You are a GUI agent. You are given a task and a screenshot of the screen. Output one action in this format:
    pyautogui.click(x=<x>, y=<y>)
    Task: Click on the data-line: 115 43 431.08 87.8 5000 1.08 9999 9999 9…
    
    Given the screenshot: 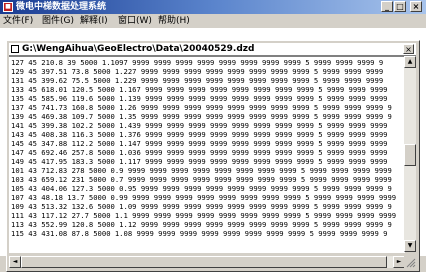 What is the action you would take?
    pyautogui.click(x=199, y=233)
    